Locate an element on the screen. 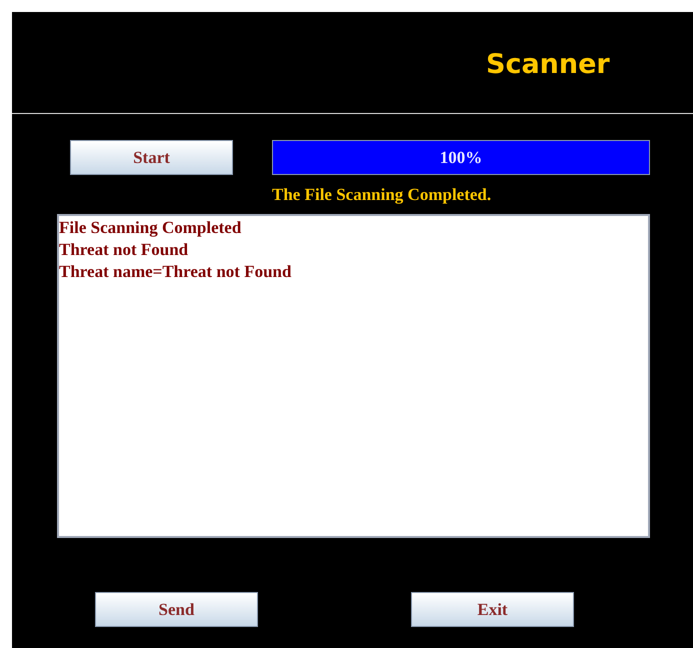 Image resolution: width=693 pixels, height=648 pixels. log-line: File Scanning Completed is located at coordinates (150, 228).